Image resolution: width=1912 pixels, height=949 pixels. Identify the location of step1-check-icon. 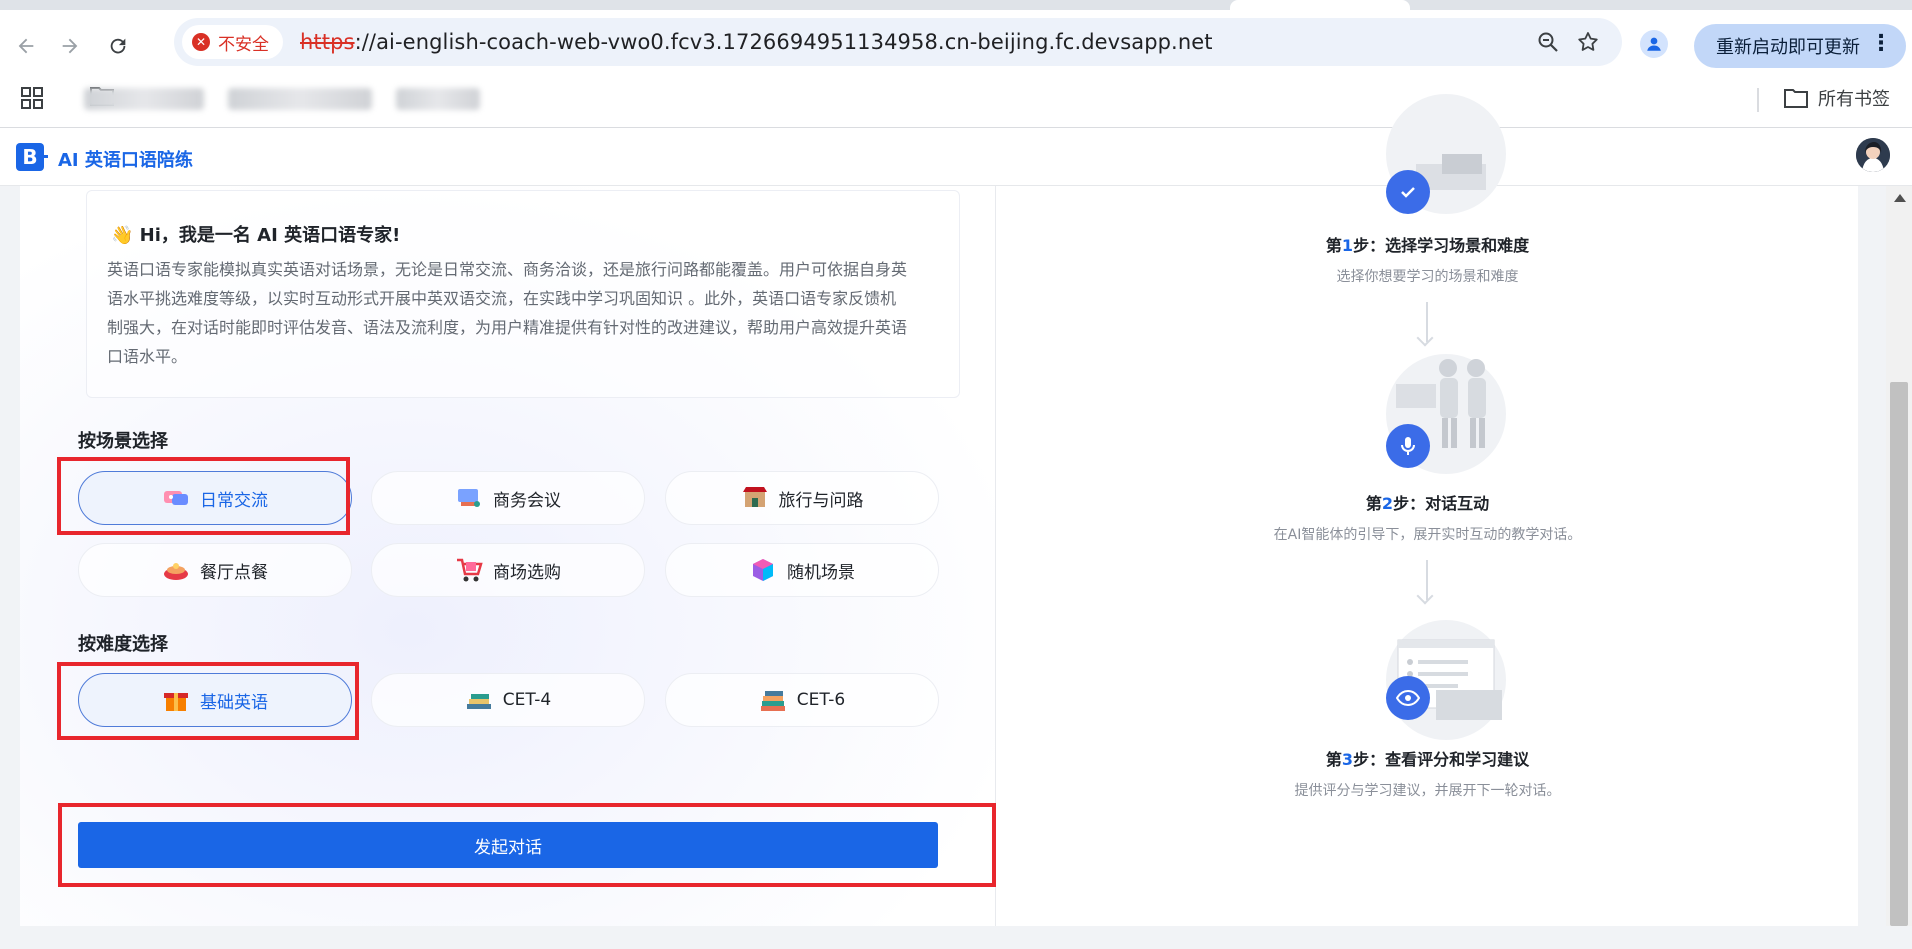
(1408, 192).